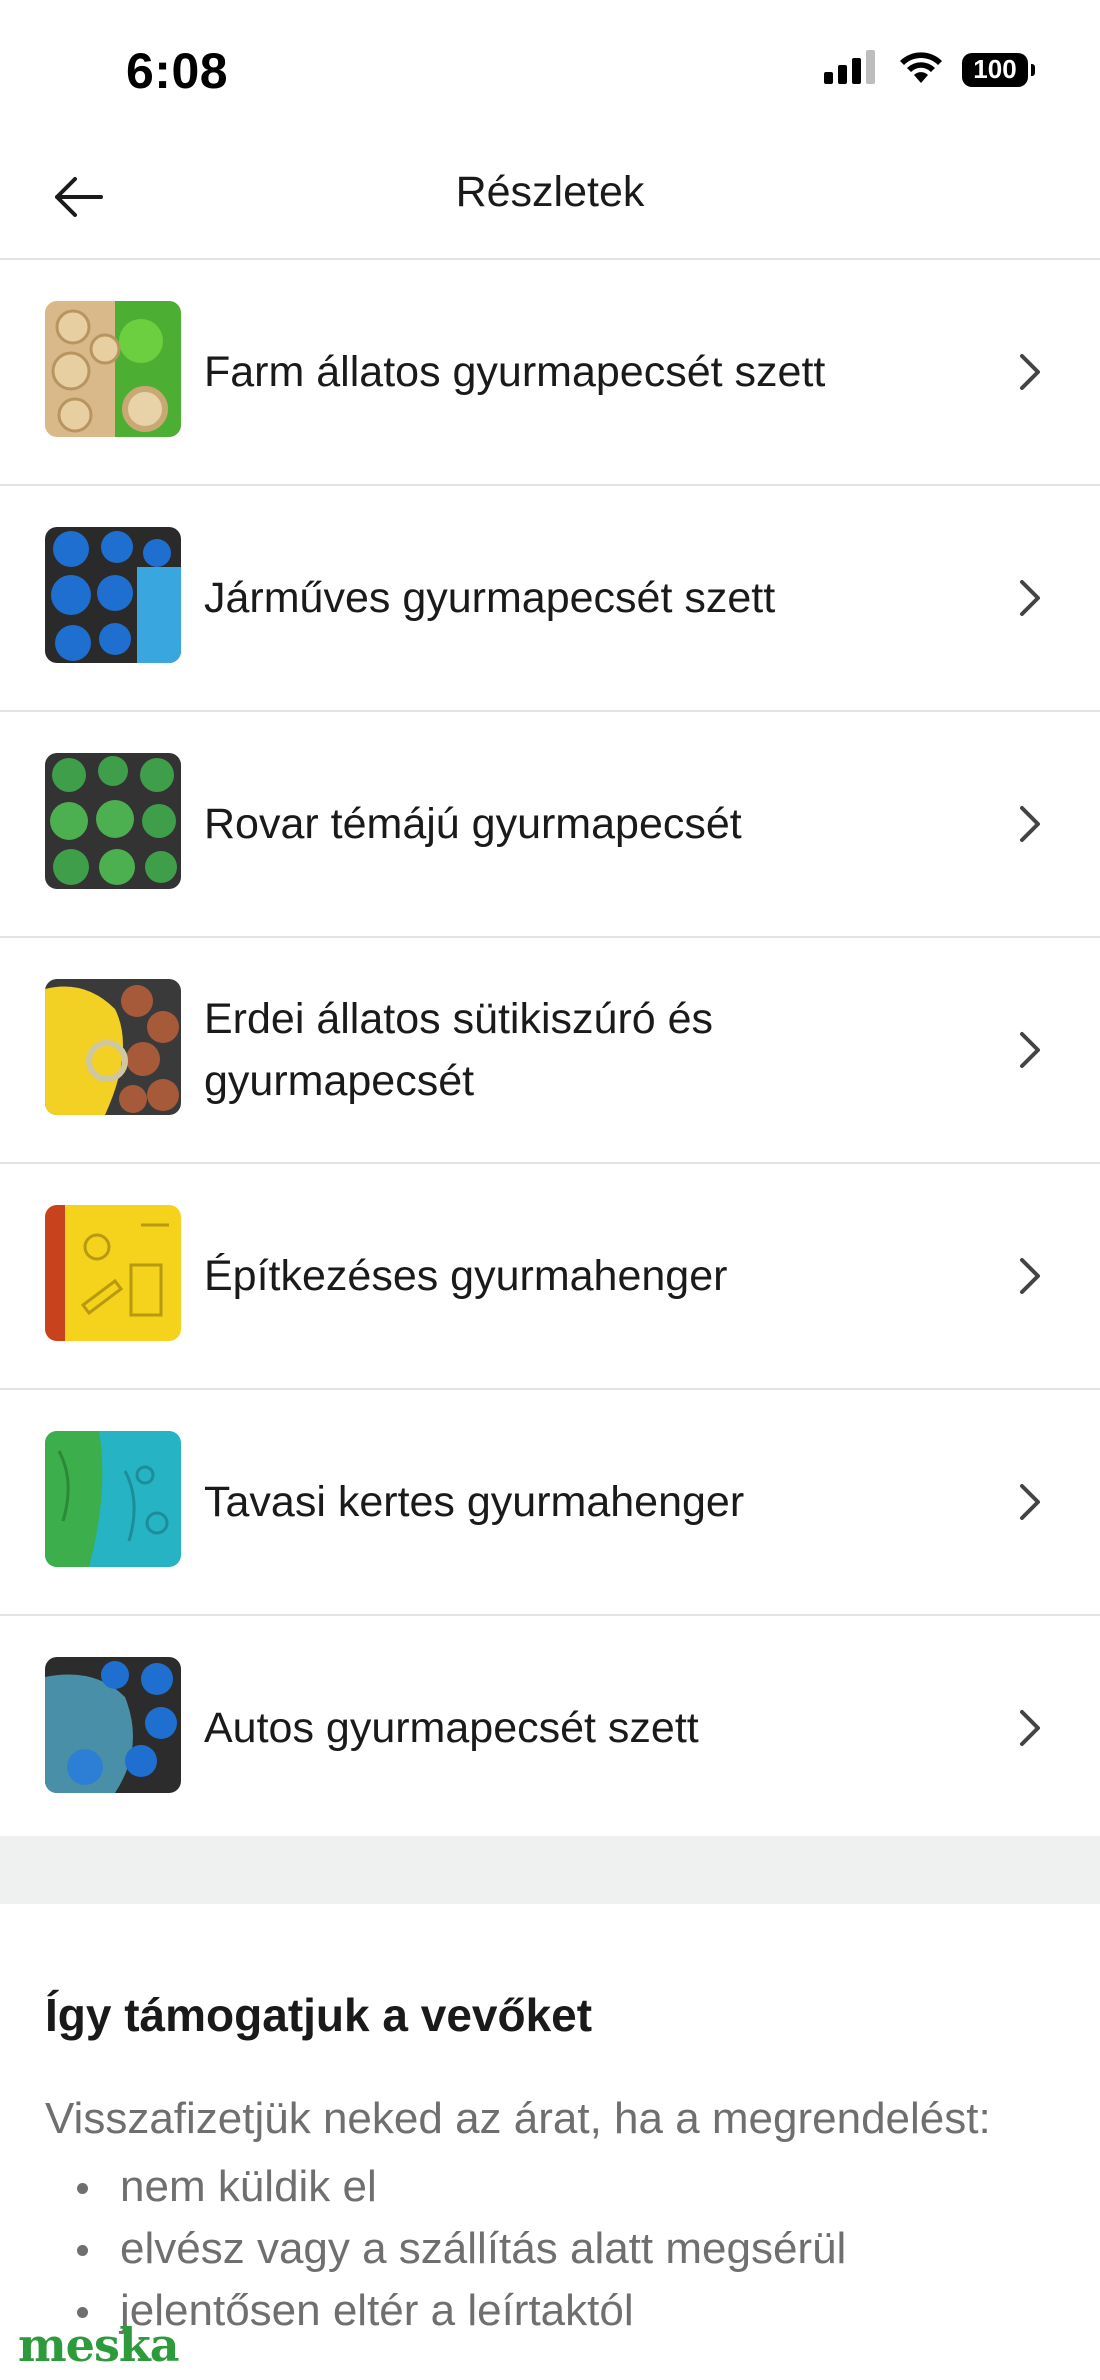 The image size is (1100, 2380). What do you see at coordinates (473, 824) in the screenshot?
I see `item-label: Rovar témájú gyurmapecsét` at bounding box center [473, 824].